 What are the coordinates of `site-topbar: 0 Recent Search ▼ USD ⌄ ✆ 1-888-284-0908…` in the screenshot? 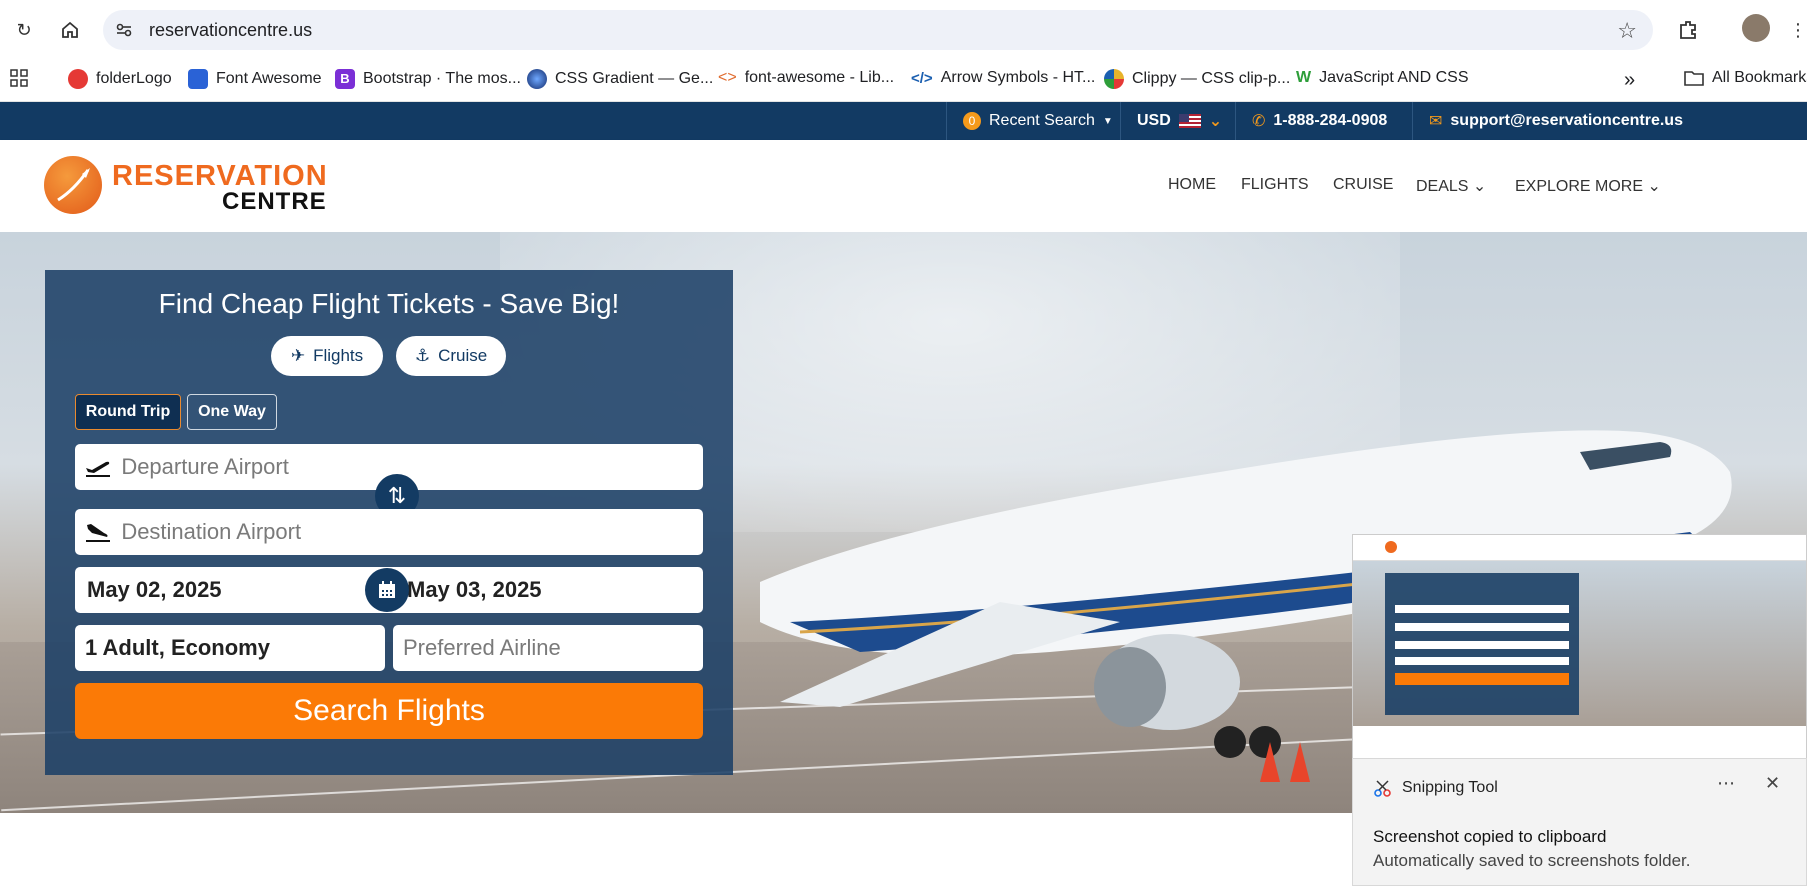 It's located at (903, 121).